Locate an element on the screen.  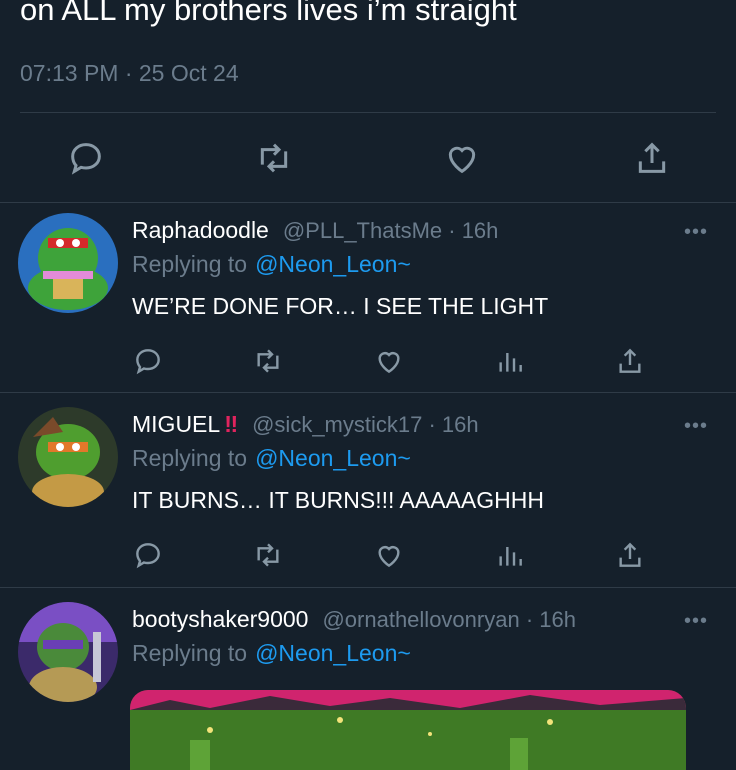
display-name: Raphadoodle is located at coordinates (200, 230).